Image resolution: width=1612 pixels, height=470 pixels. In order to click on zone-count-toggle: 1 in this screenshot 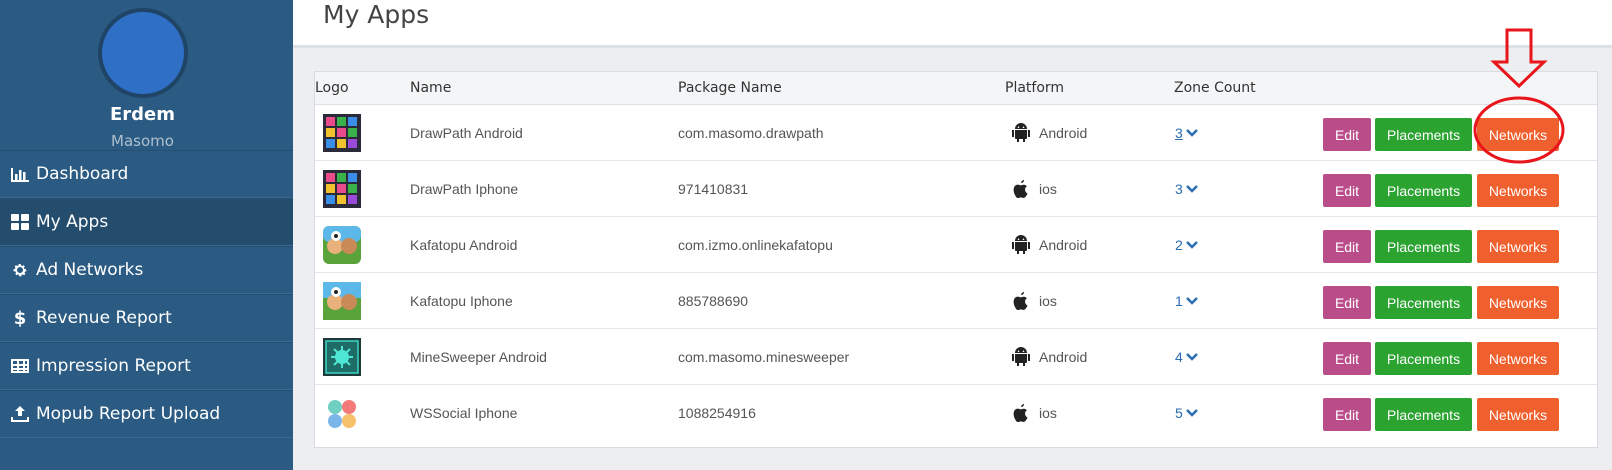, I will do `click(1186, 301)`.